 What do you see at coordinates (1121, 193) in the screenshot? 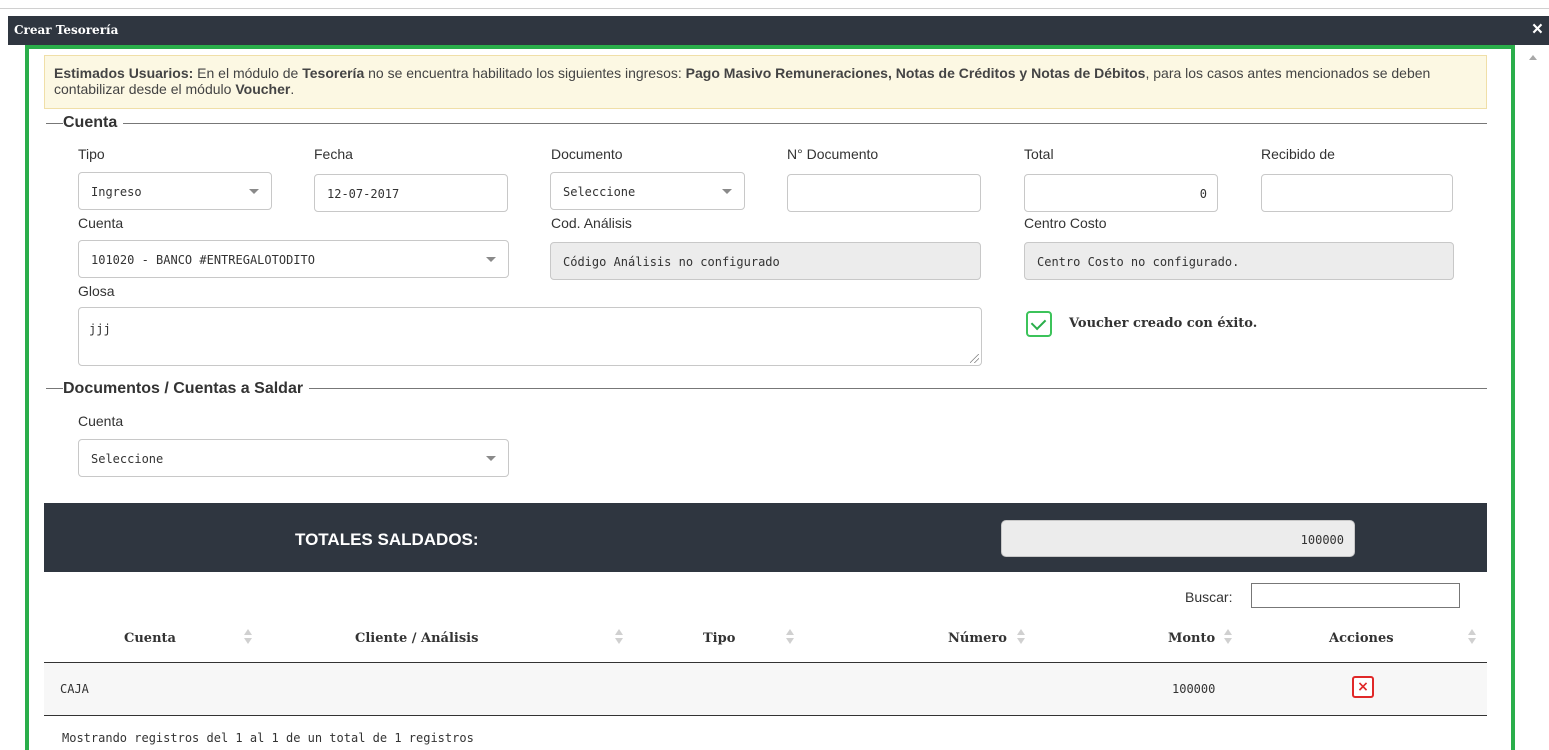
I see `total-input: 0` at bounding box center [1121, 193].